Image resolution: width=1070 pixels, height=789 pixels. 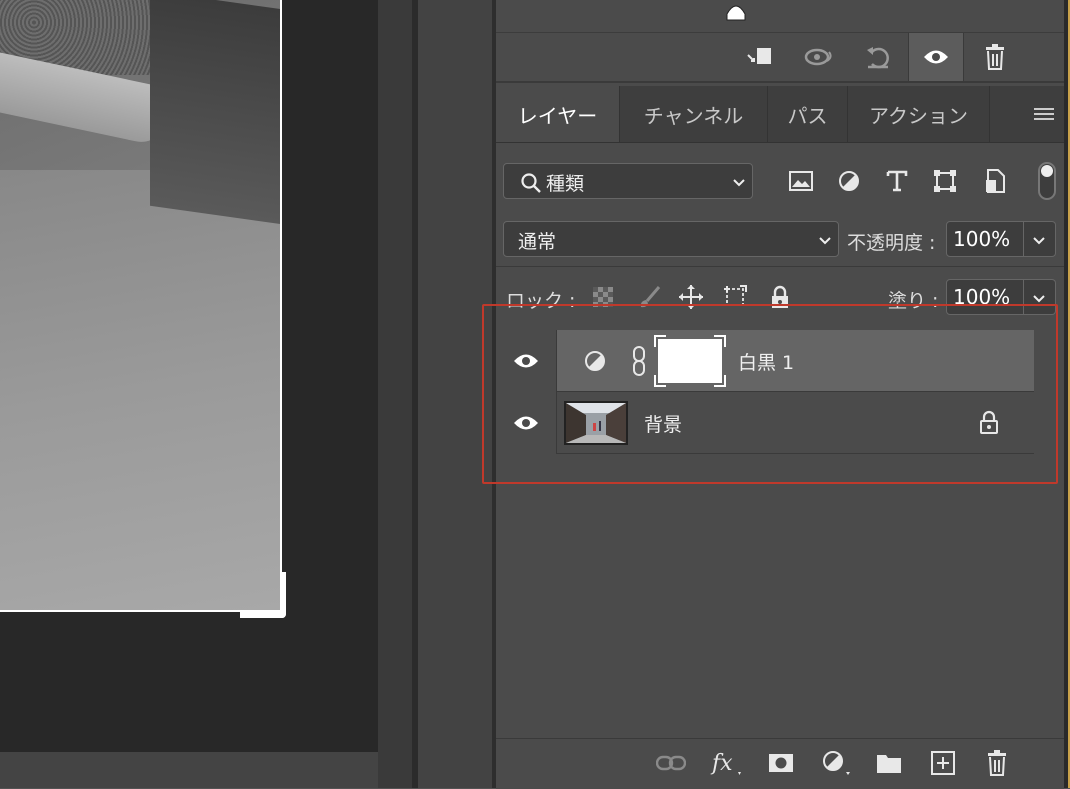 I want to click on blend-mode-select: 通常, so click(x=671, y=239).